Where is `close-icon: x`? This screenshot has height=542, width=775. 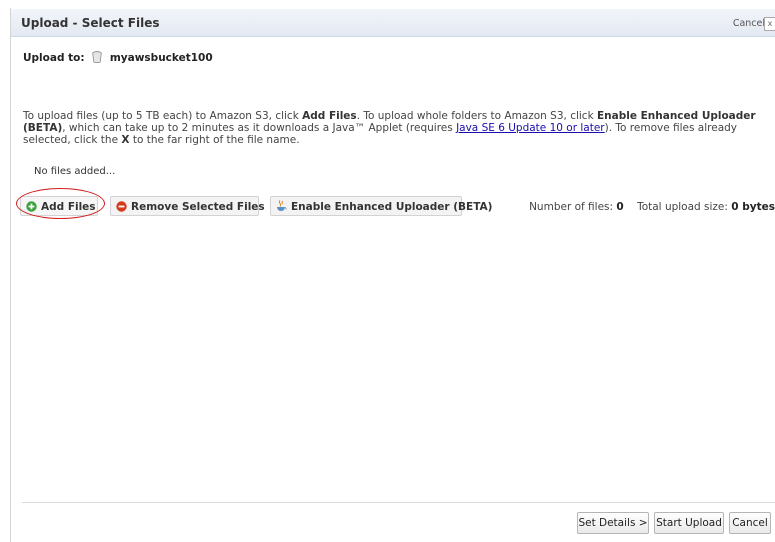 close-icon: x is located at coordinates (769, 24).